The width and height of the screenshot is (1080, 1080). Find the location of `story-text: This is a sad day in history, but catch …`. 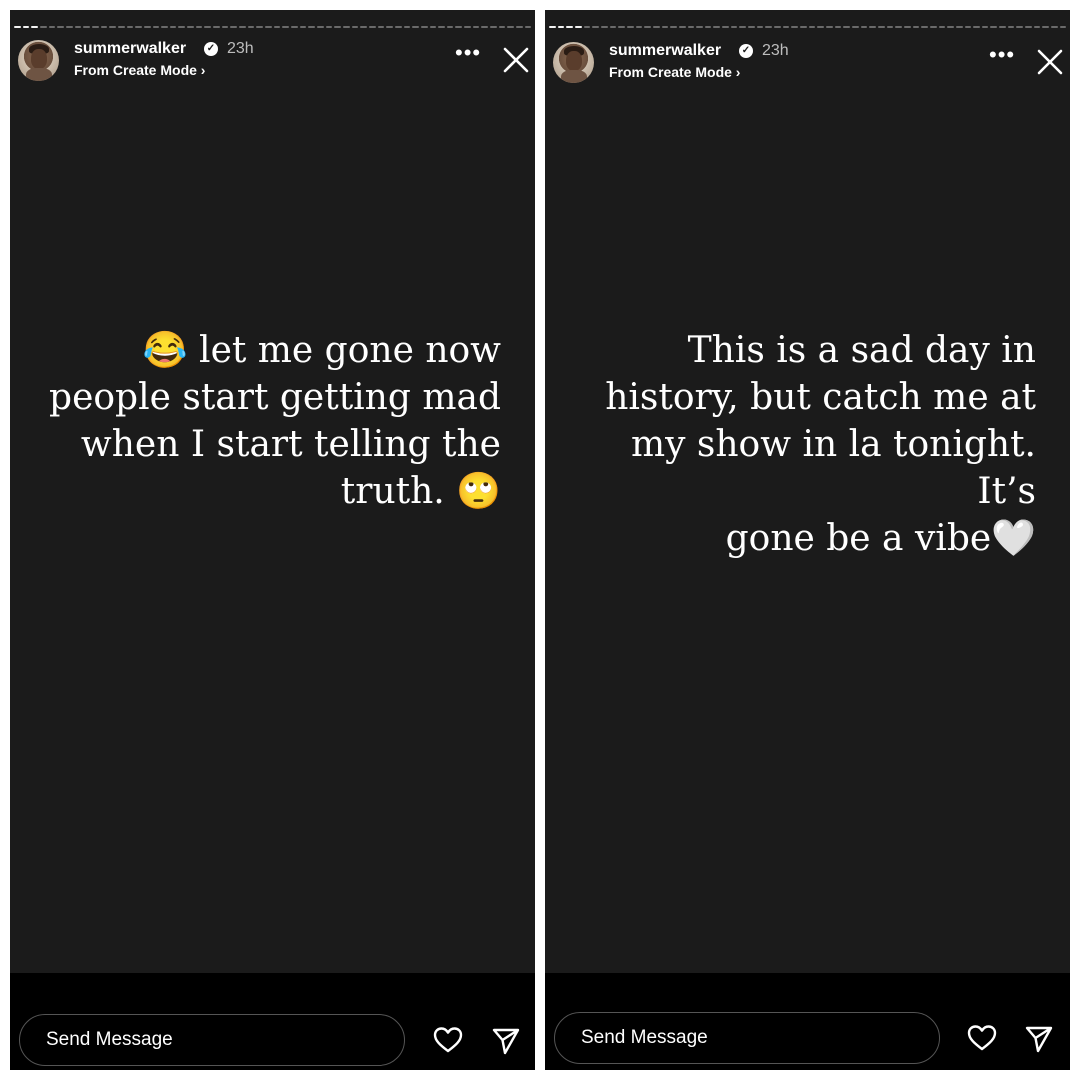

story-text: This is a sad day in history, but catch … is located at coordinates (801, 444).